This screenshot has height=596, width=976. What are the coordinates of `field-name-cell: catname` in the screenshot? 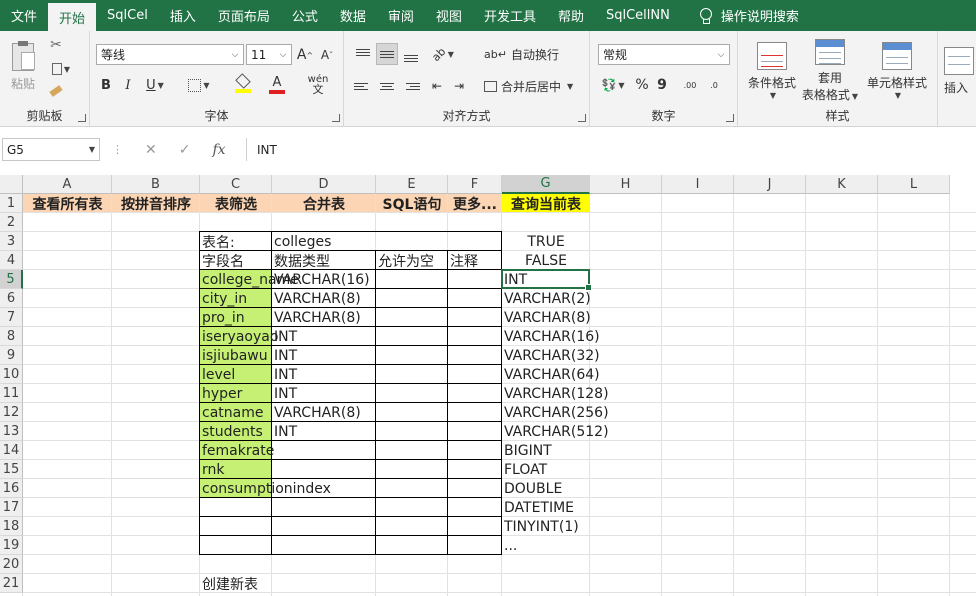 It's located at (231, 412).